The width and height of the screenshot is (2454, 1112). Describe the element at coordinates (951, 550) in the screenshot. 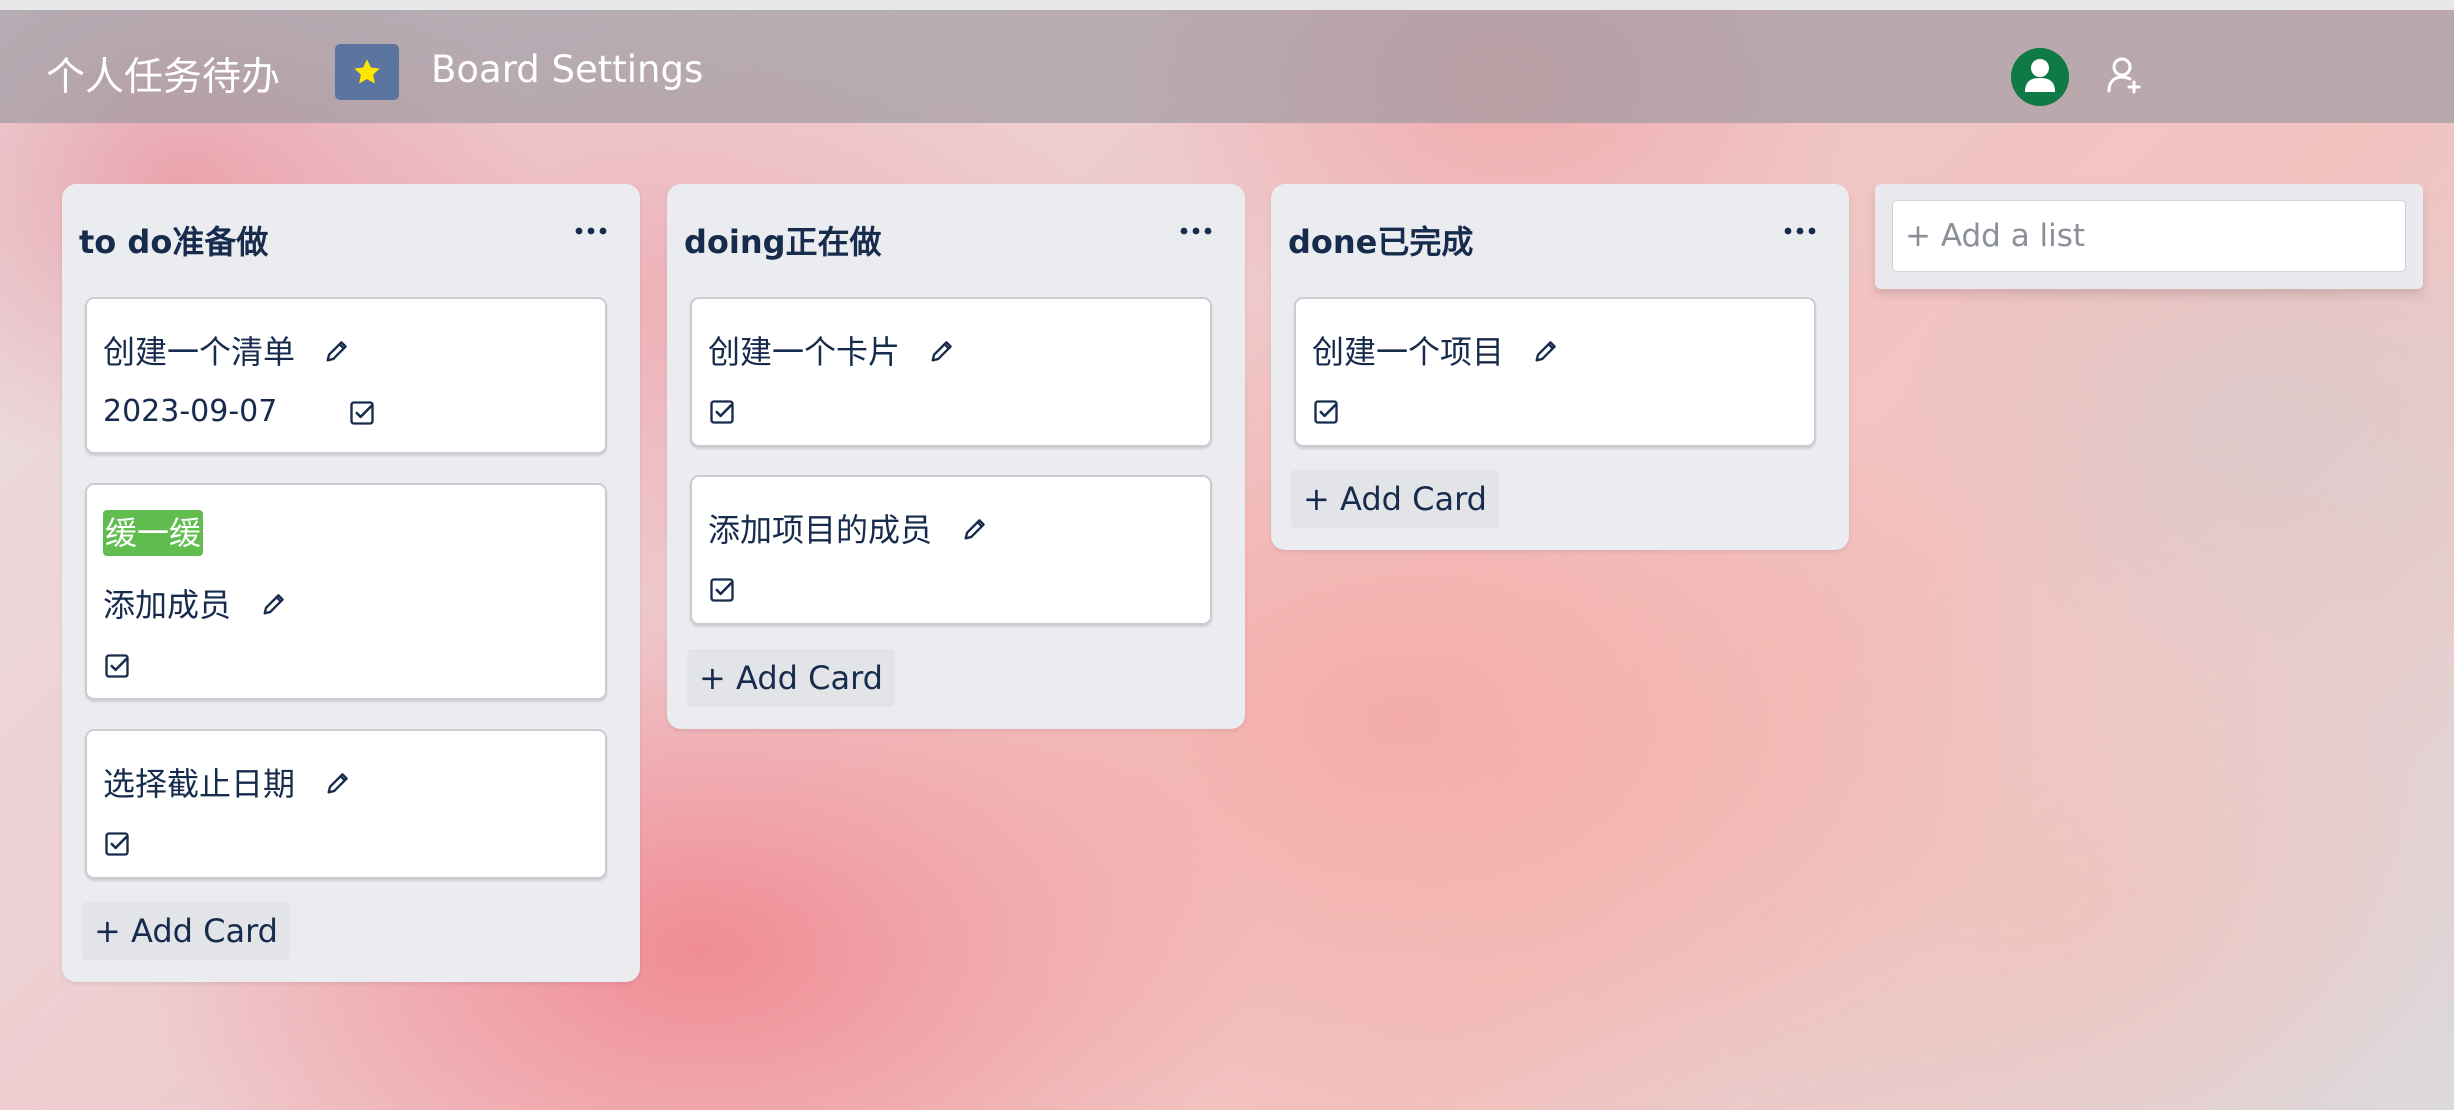

I see `card: 添加项目的成员` at that location.